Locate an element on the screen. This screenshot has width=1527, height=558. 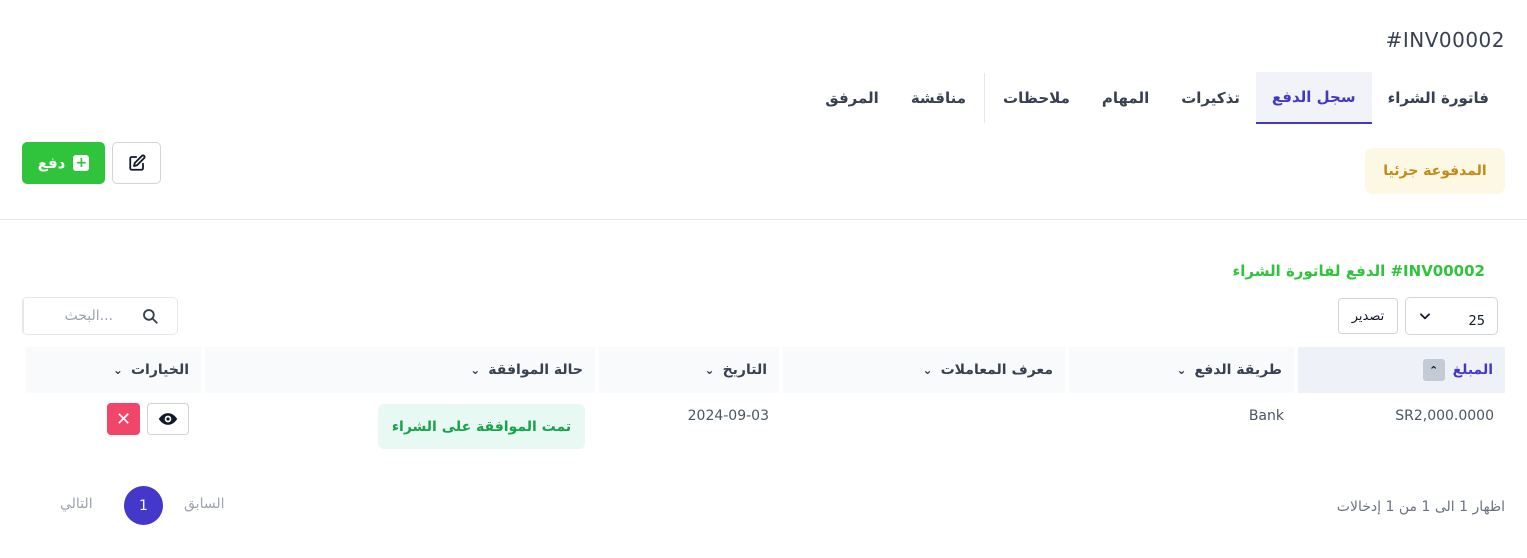
column-header-payment-method: طريقة الدفع ⌄ is located at coordinates (1179, 370).